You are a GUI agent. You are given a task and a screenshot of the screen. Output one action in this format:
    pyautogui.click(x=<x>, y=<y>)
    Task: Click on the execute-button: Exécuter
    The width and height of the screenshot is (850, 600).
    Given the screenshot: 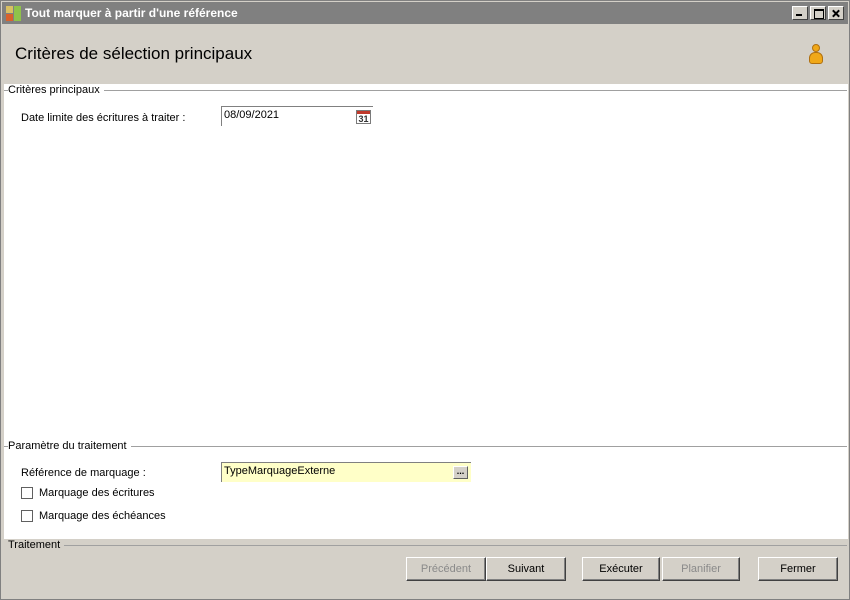 What is the action you would take?
    pyautogui.click(x=621, y=569)
    